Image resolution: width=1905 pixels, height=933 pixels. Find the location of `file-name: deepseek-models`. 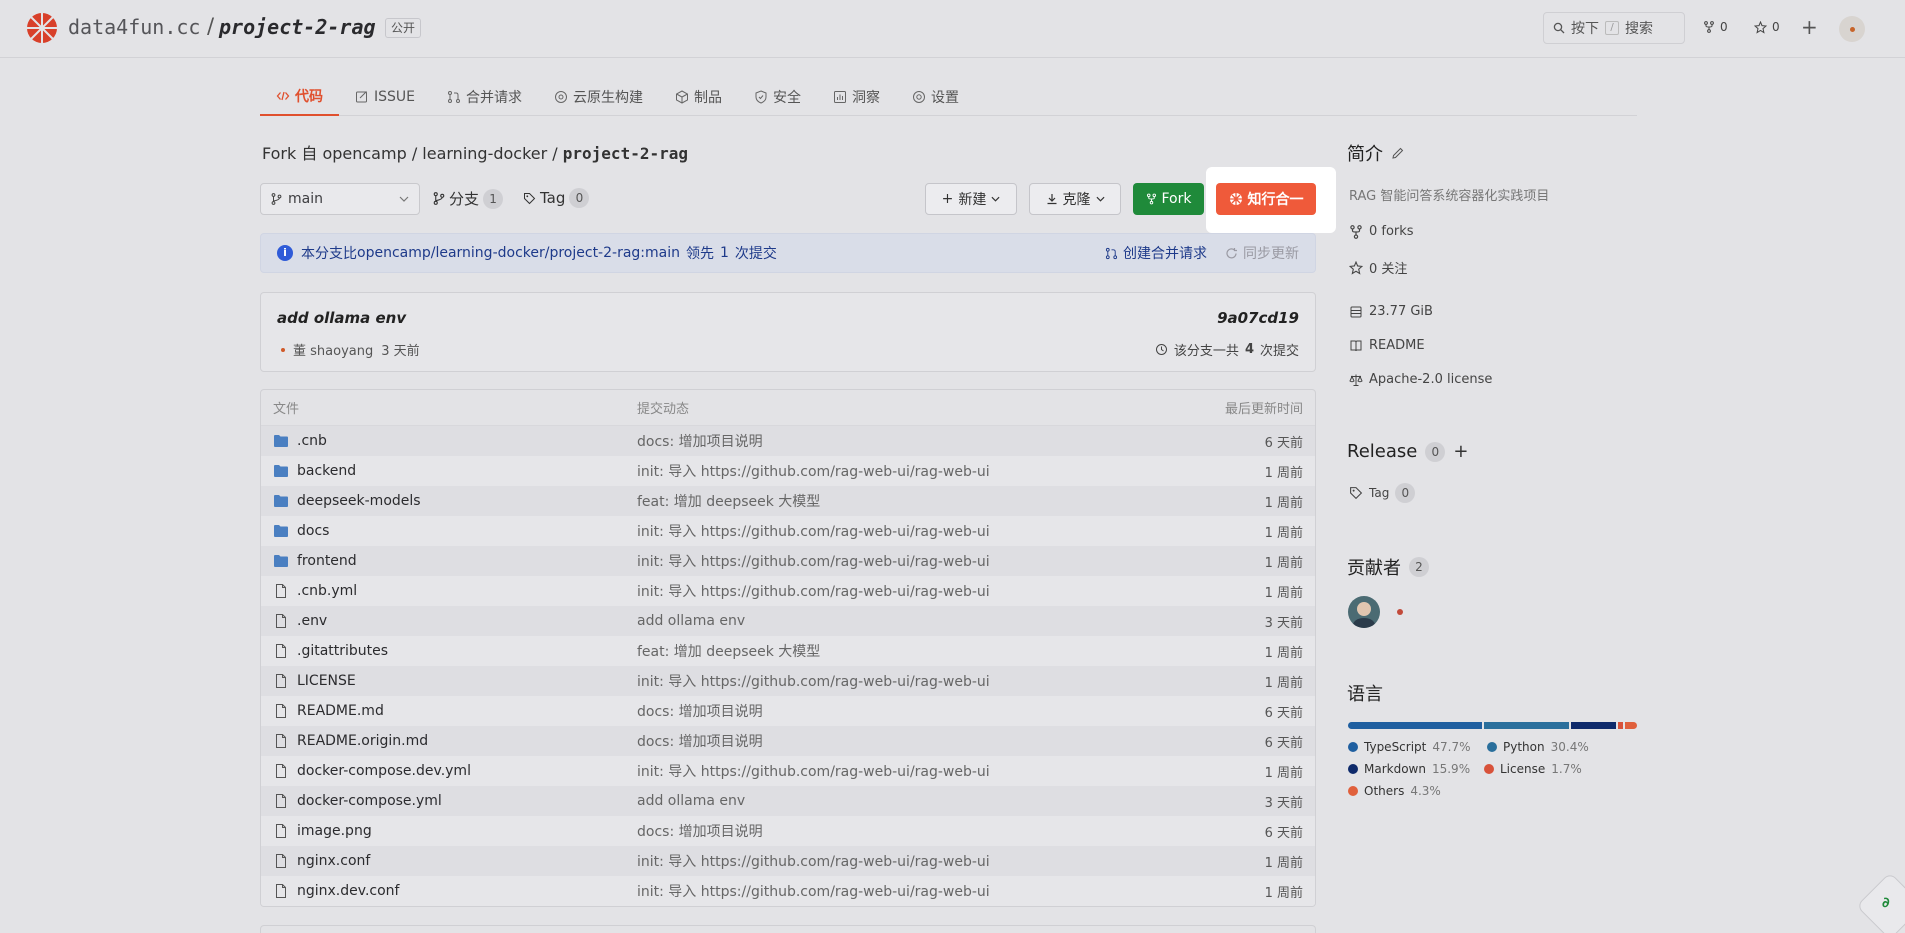

file-name: deepseek-models is located at coordinates (359, 501).